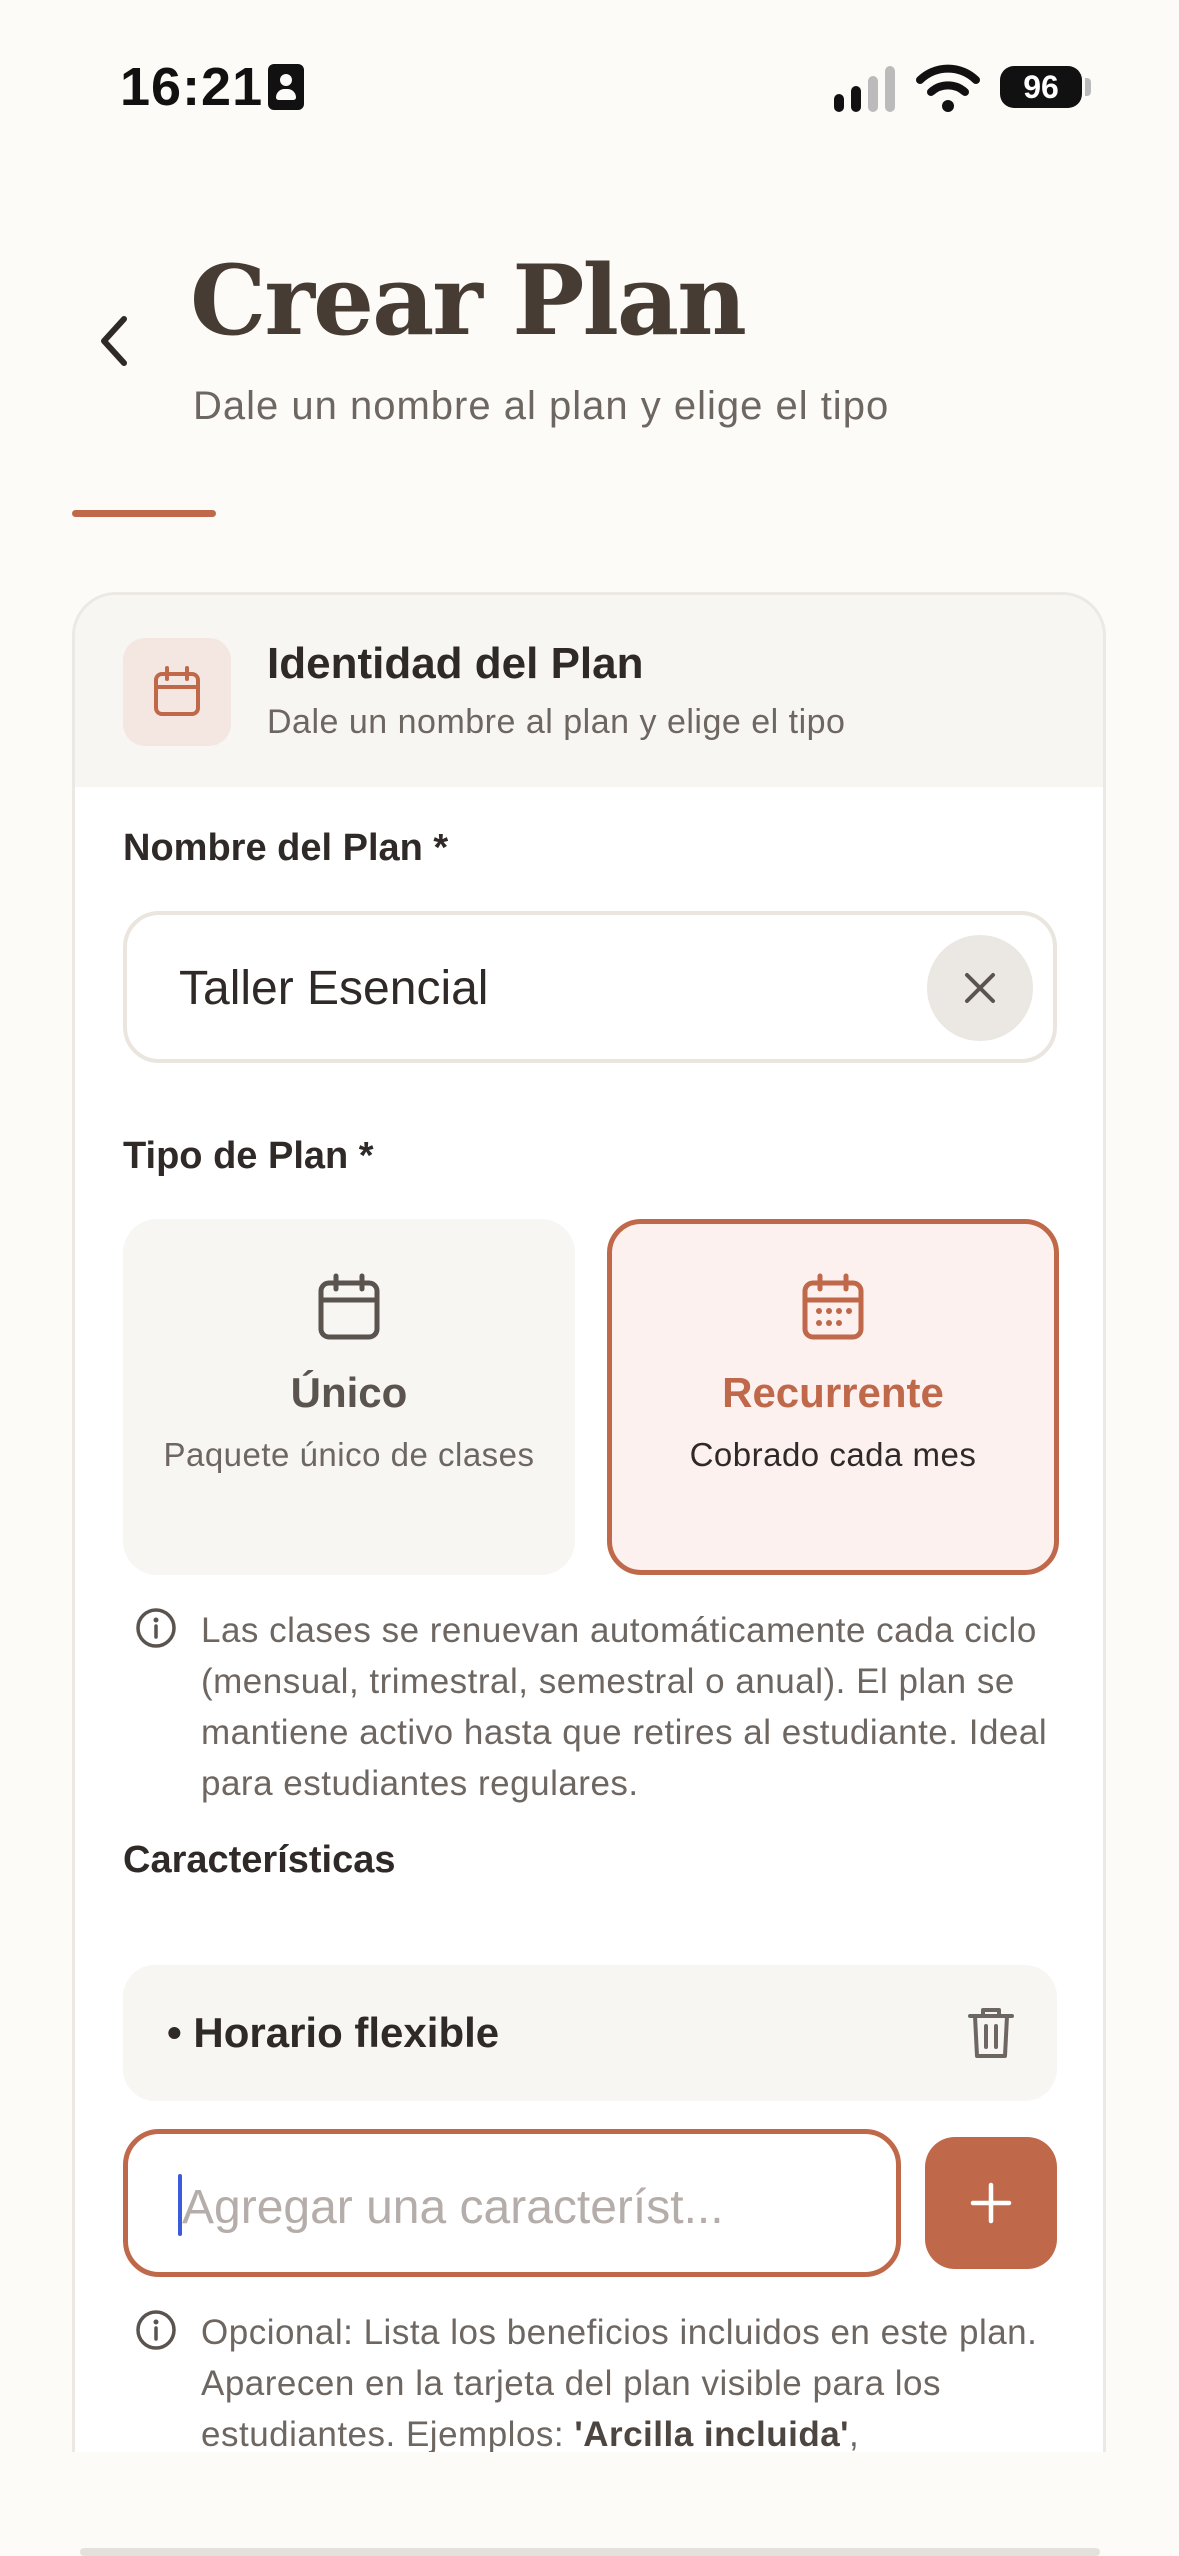 This screenshot has height=2556, width=1179. What do you see at coordinates (833, 1392) in the screenshot?
I see `option-title: Recurrente` at bounding box center [833, 1392].